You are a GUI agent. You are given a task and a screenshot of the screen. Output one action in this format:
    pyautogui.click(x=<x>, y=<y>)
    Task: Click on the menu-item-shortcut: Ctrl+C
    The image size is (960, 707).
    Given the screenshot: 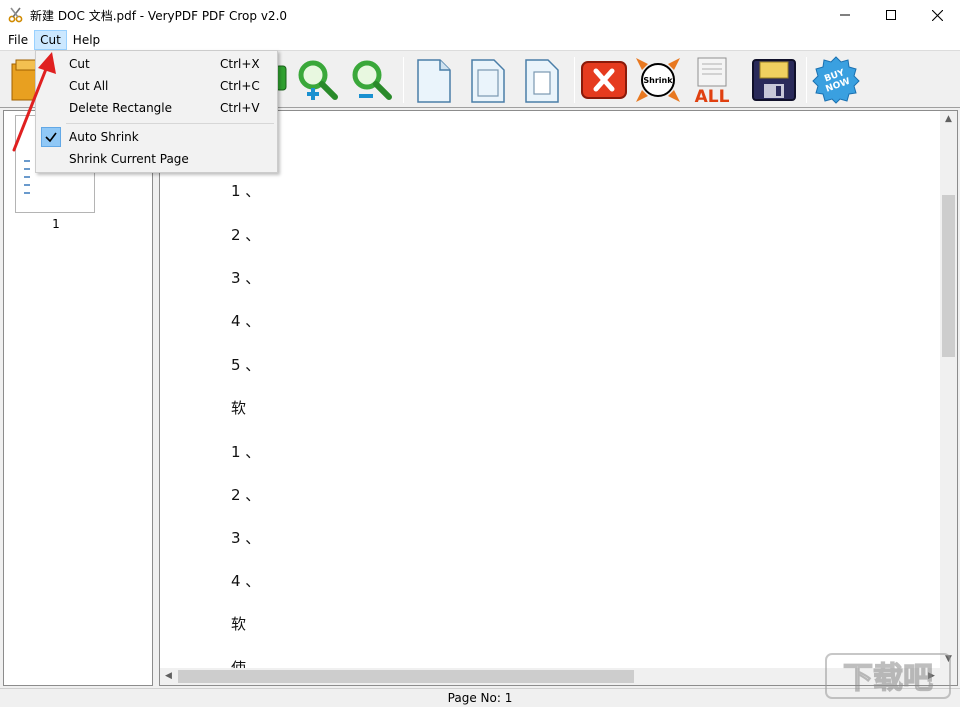 What is the action you would take?
    pyautogui.click(x=240, y=86)
    